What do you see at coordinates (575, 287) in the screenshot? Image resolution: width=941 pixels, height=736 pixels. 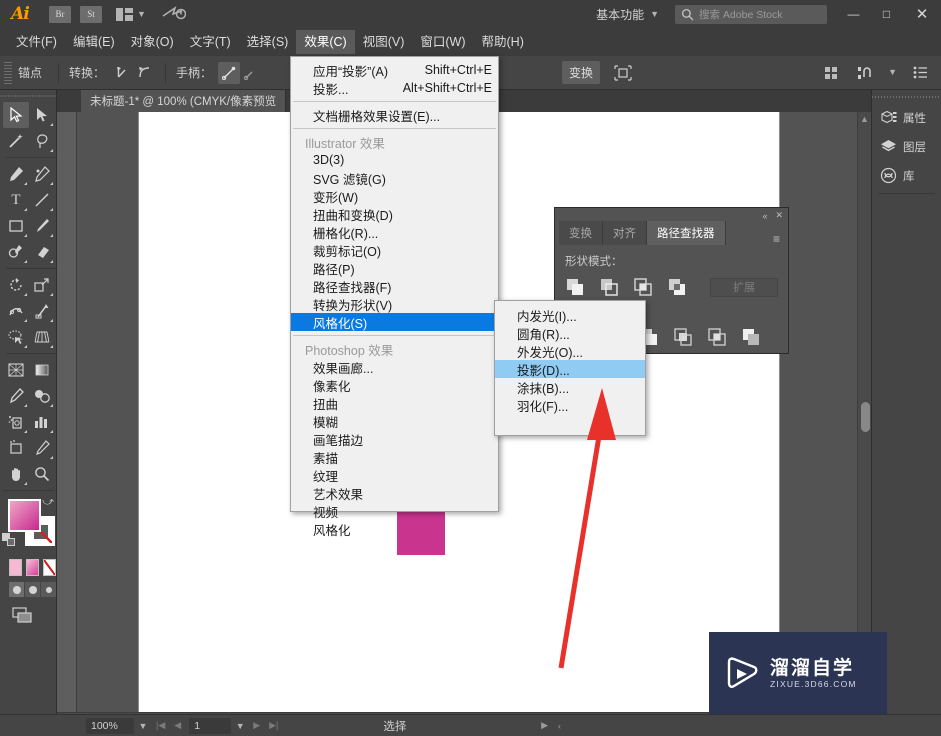 I see `unite-button` at bounding box center [575, 287].